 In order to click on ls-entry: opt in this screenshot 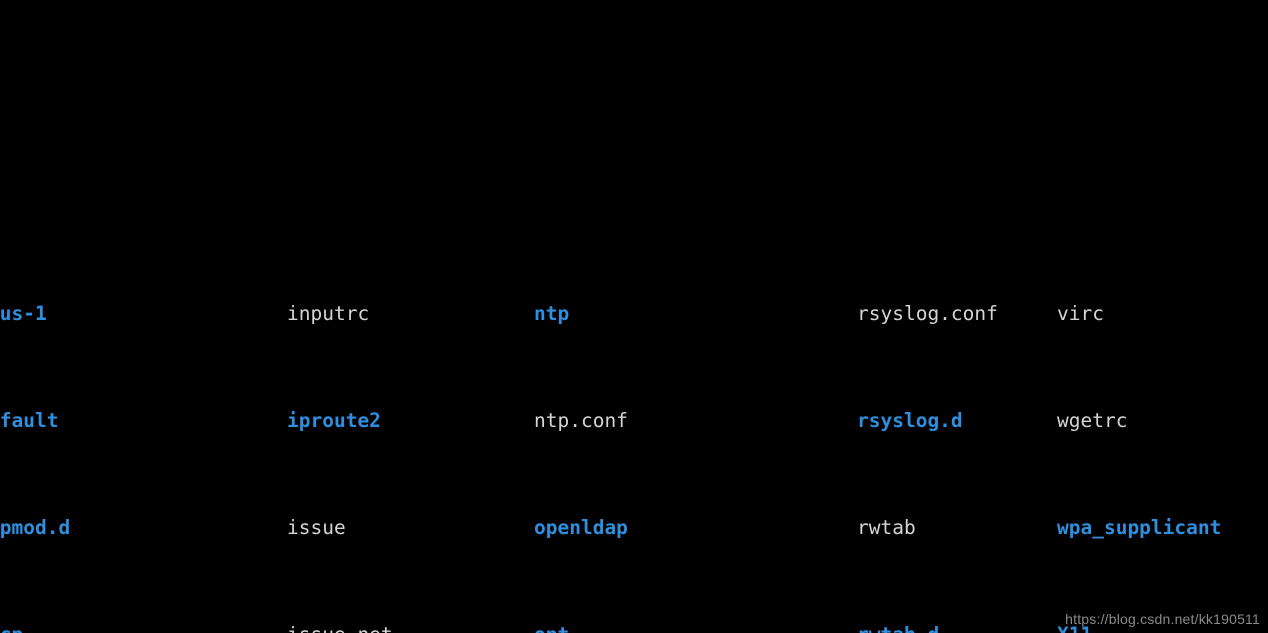, I will do `click(551, 627)`.